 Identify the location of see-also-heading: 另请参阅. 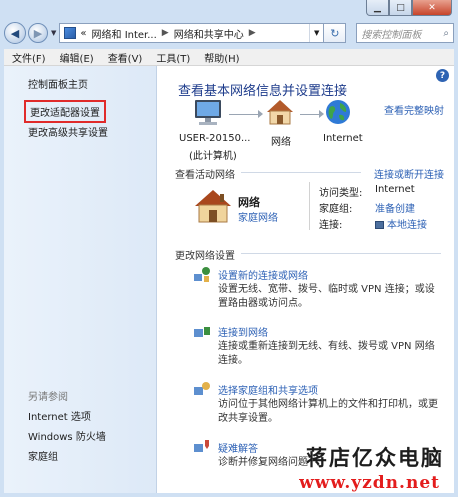
(48, 397).